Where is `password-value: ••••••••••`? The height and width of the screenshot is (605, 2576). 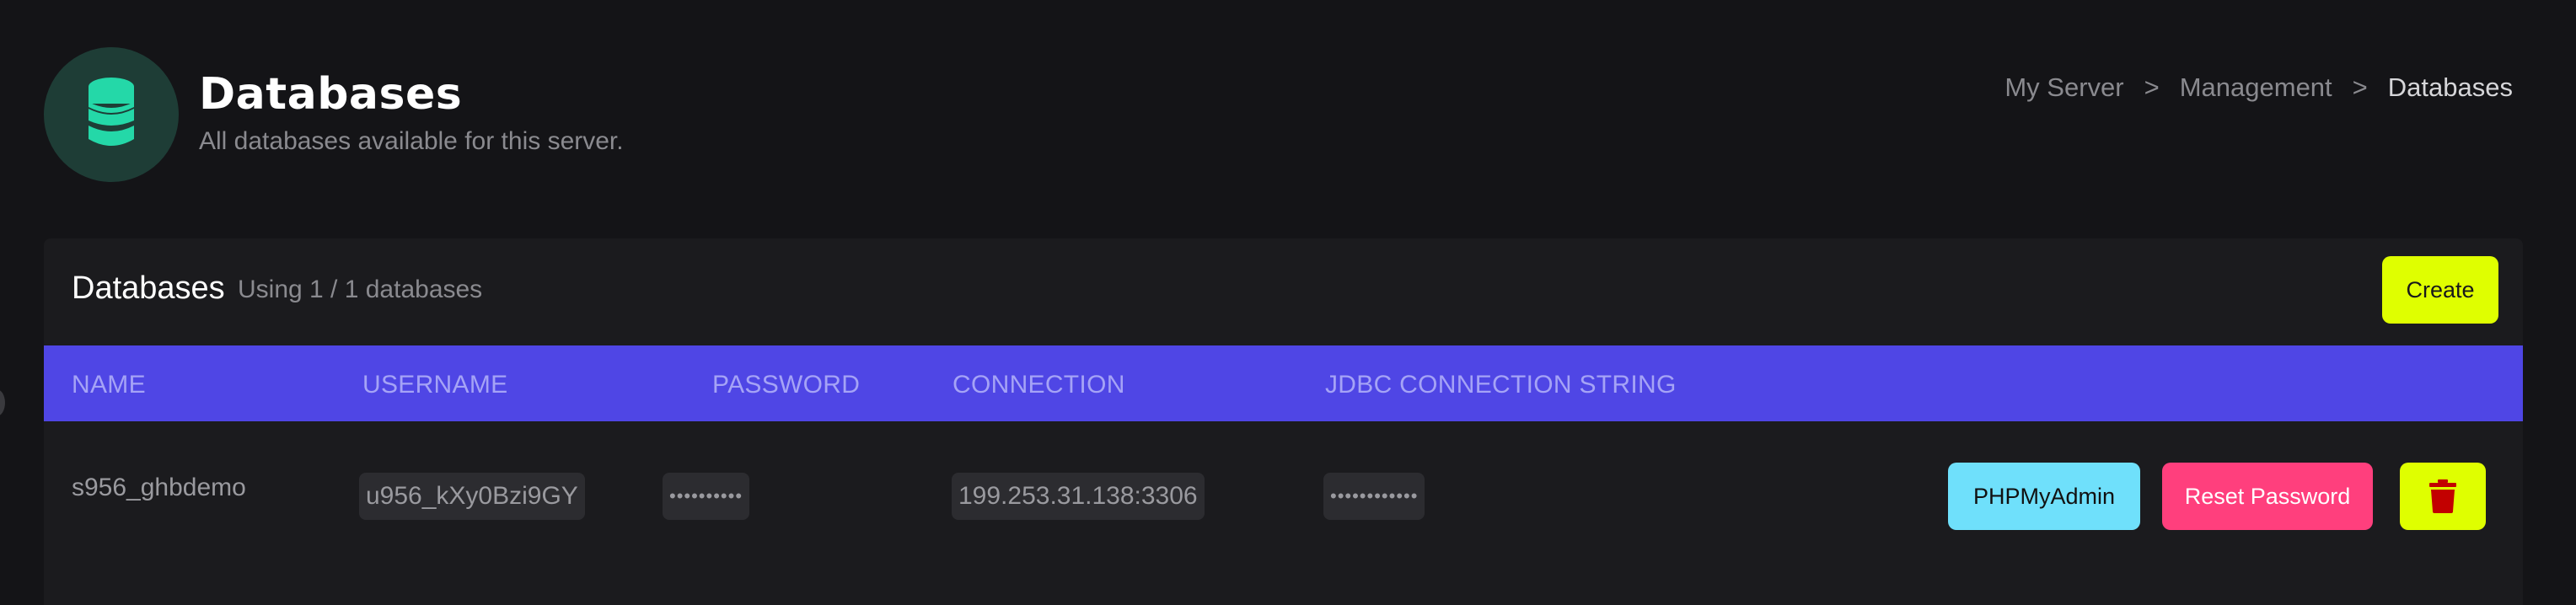 password-value: •••••••••• is located at coordinates (706, 497).